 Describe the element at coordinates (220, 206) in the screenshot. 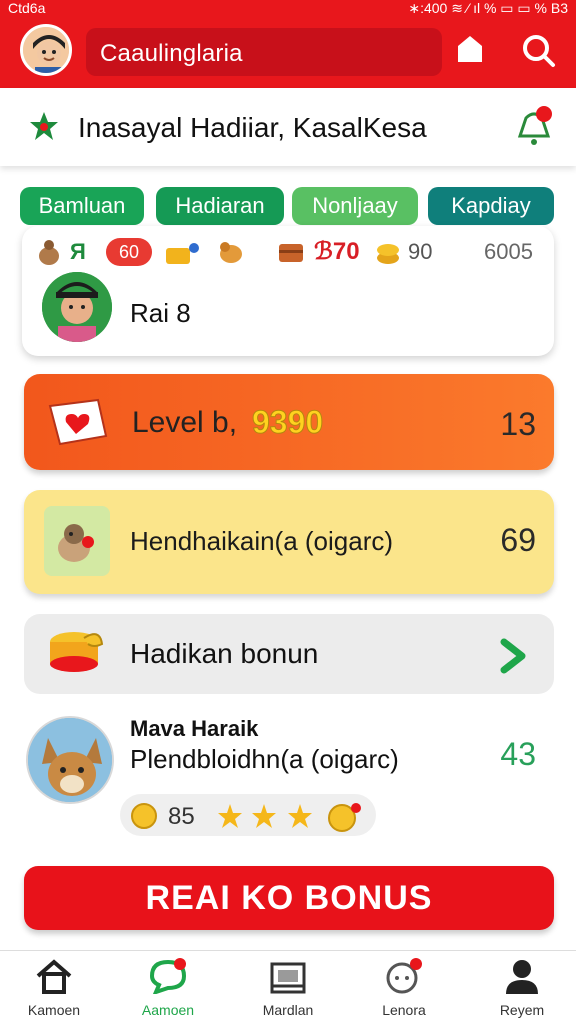

I see `chip-hadiaran: Hadiaran` at that location.